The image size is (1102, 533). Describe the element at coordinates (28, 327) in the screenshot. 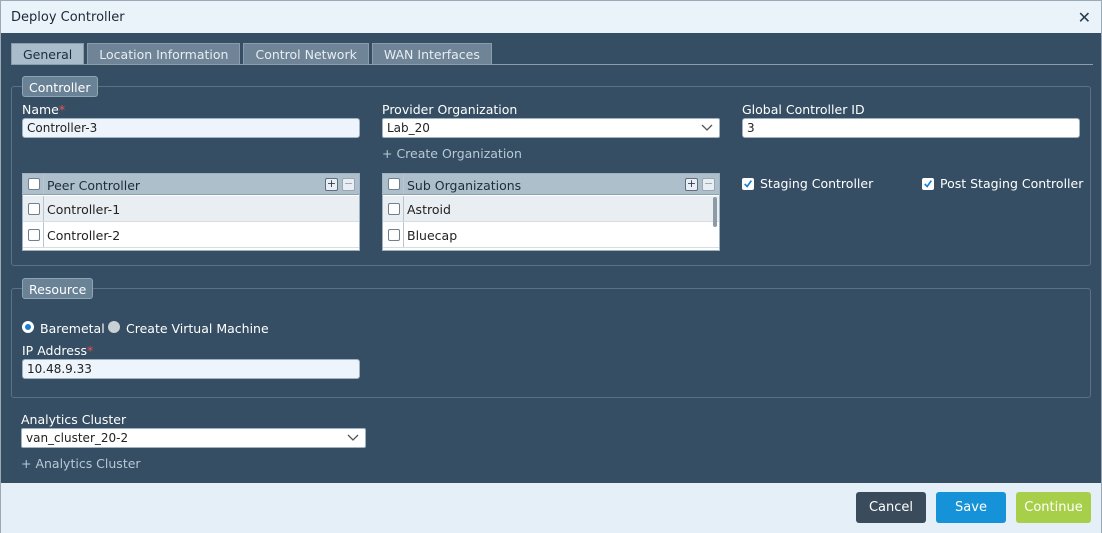

I see `baremetal-radio` at that location.